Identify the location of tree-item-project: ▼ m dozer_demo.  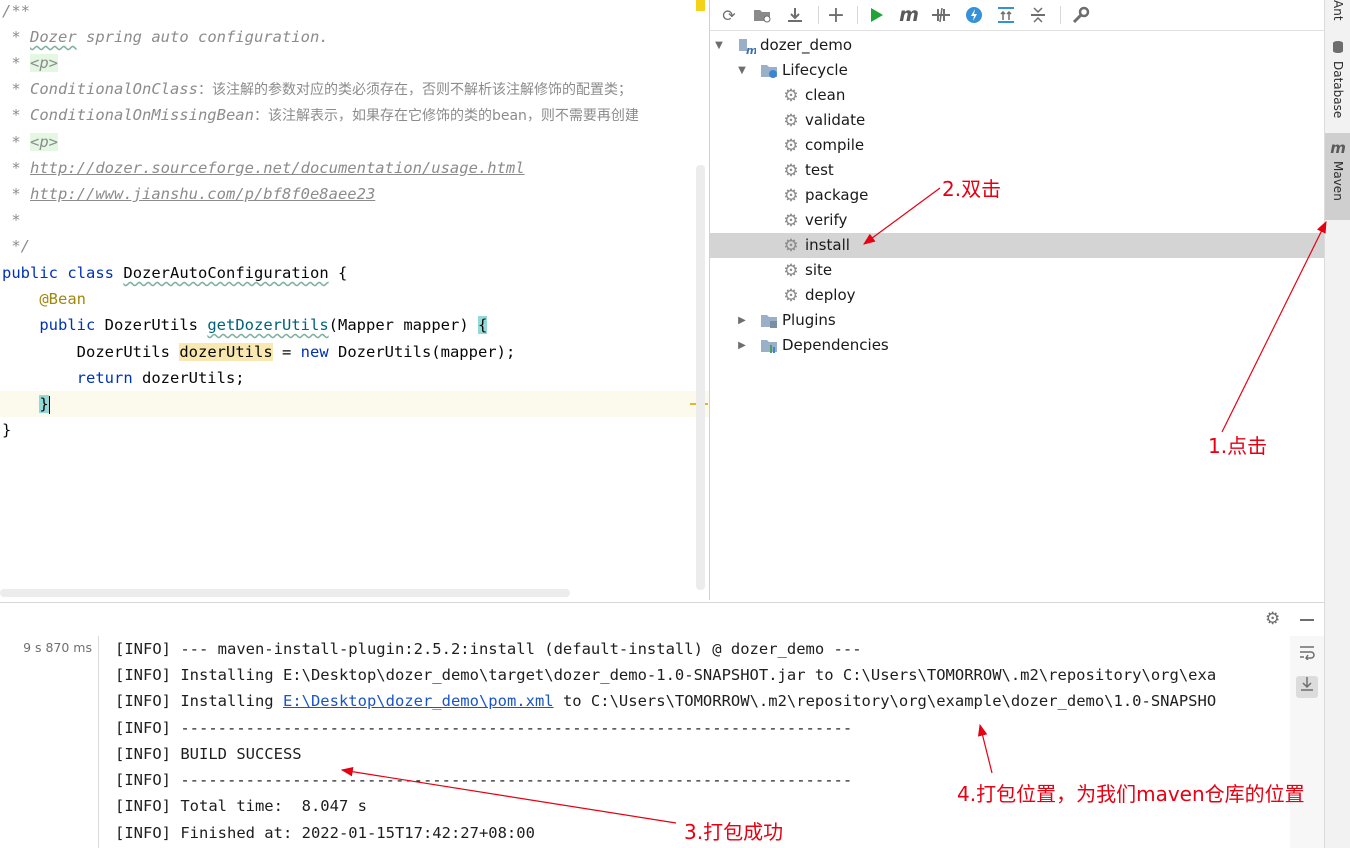
(1017, 45).